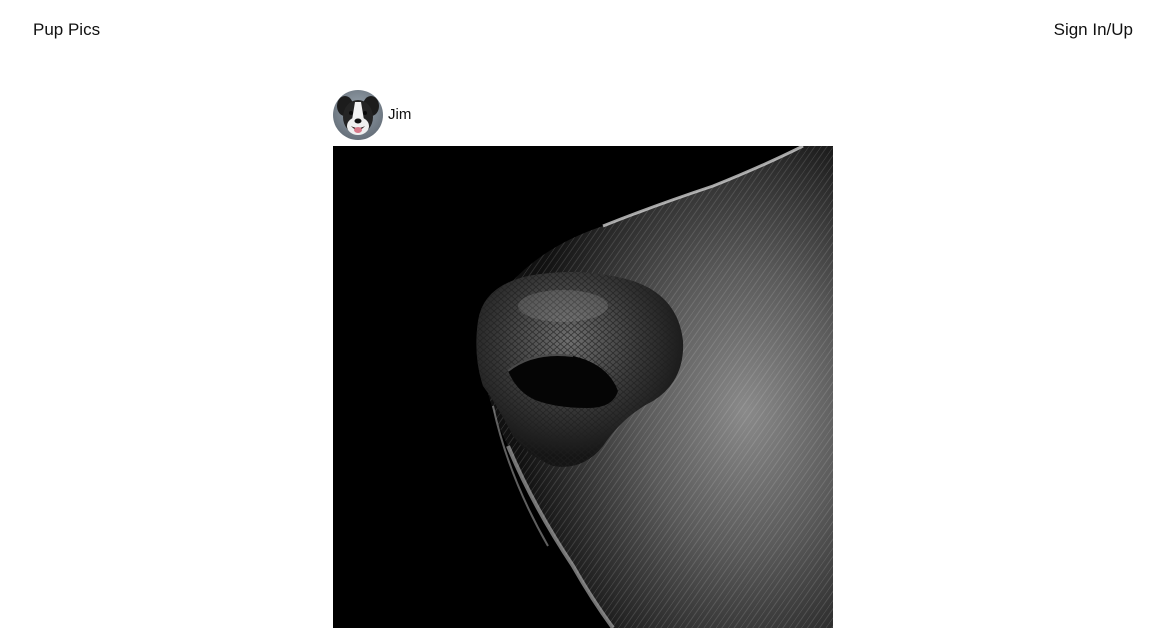 This screenshot has height=628, width=1159. What do you see at coordinates (399, 115) in the screenshot?
I see `author-name: Jim` at bounding box center [399, 115].